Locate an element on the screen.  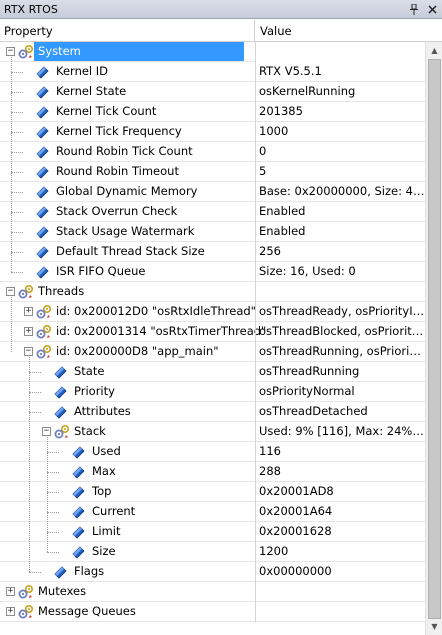
value-cell: 1200 is located at coordinates (340, 552).